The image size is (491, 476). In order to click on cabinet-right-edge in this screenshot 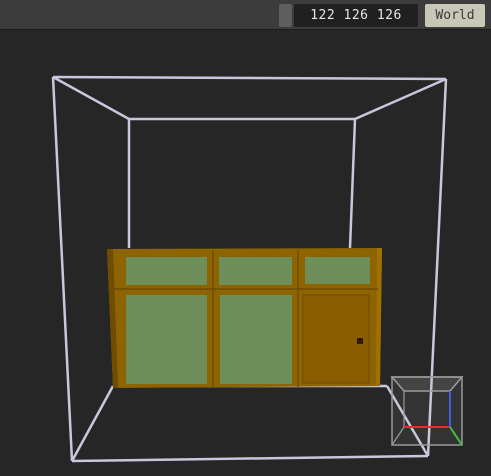, I will do `click(379, 317)`.